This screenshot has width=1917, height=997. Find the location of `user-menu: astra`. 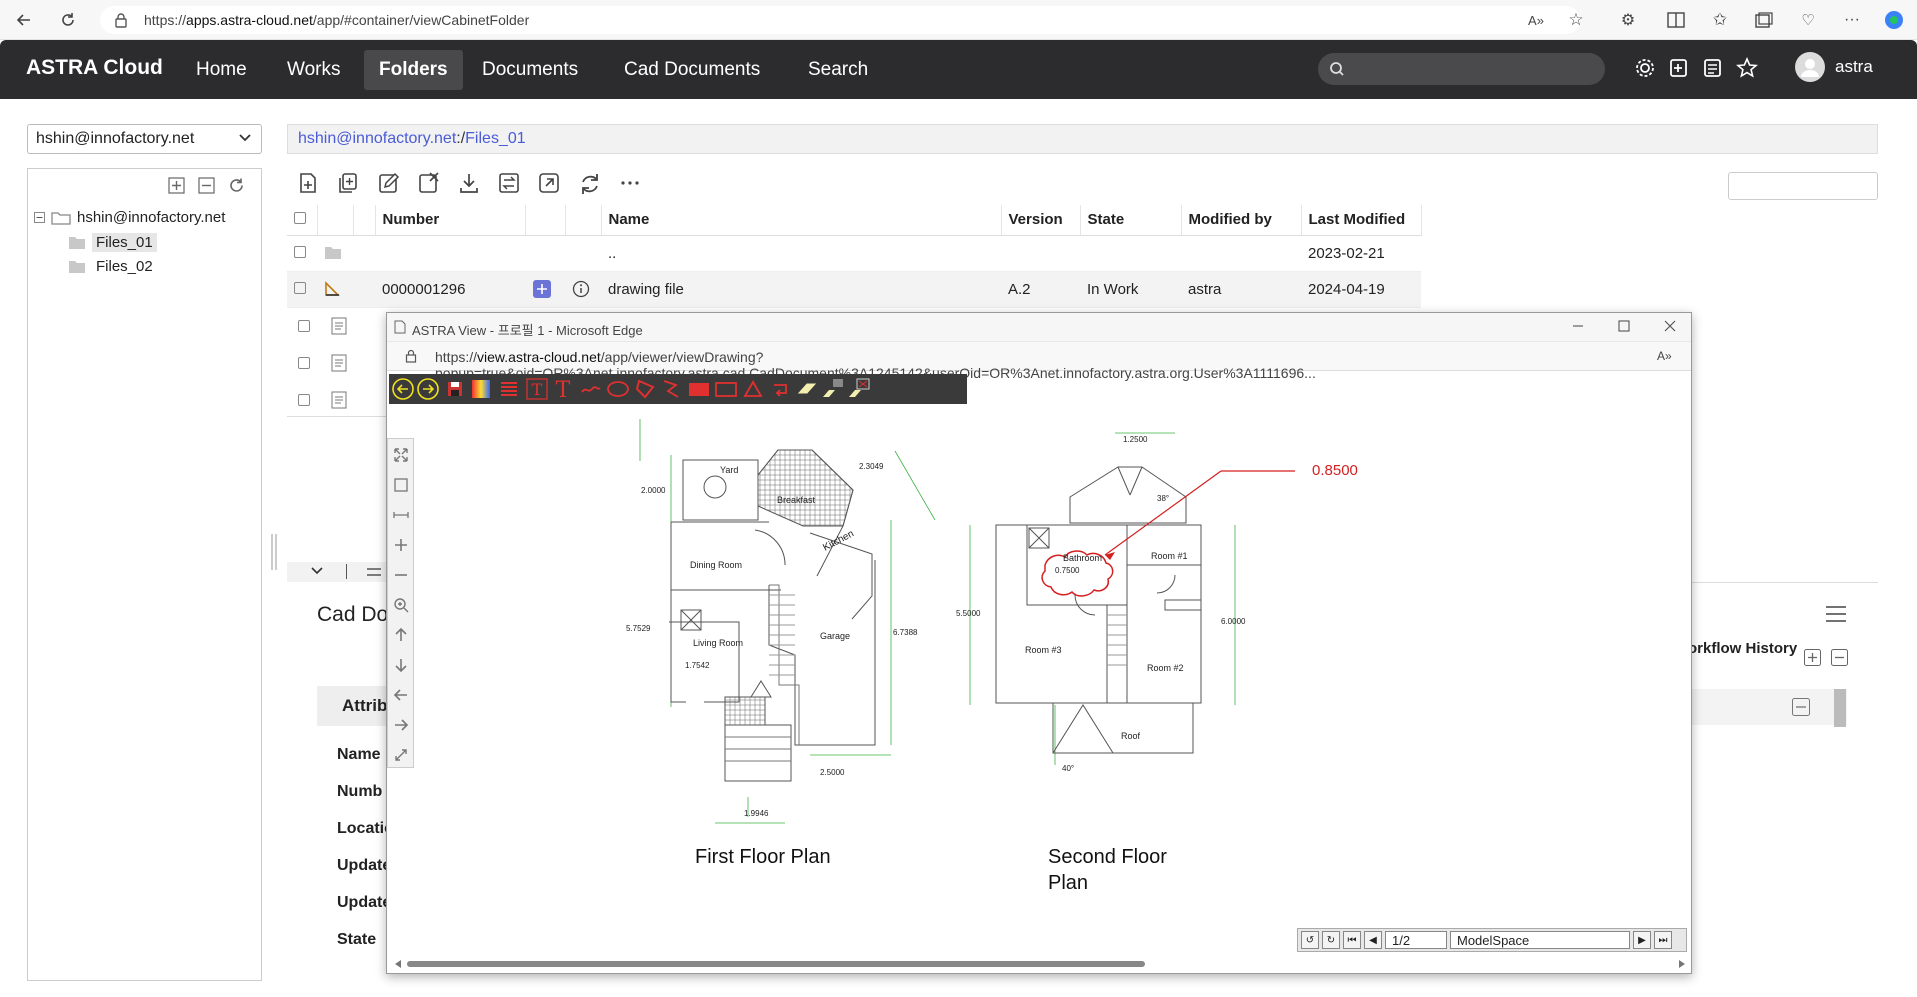

user-menu: astra is located at coordinates (1834, 67).